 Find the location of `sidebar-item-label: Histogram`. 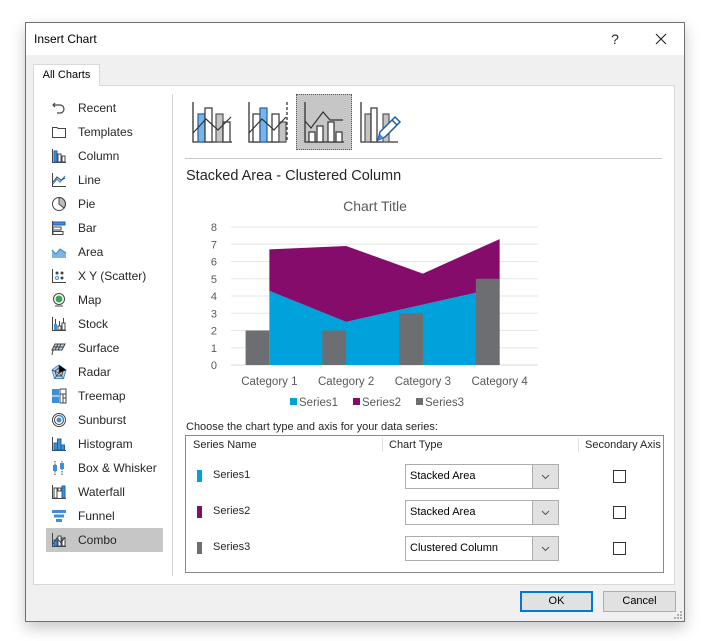

sidebar-item-label: Histogram is located at coordinates (105, 444).